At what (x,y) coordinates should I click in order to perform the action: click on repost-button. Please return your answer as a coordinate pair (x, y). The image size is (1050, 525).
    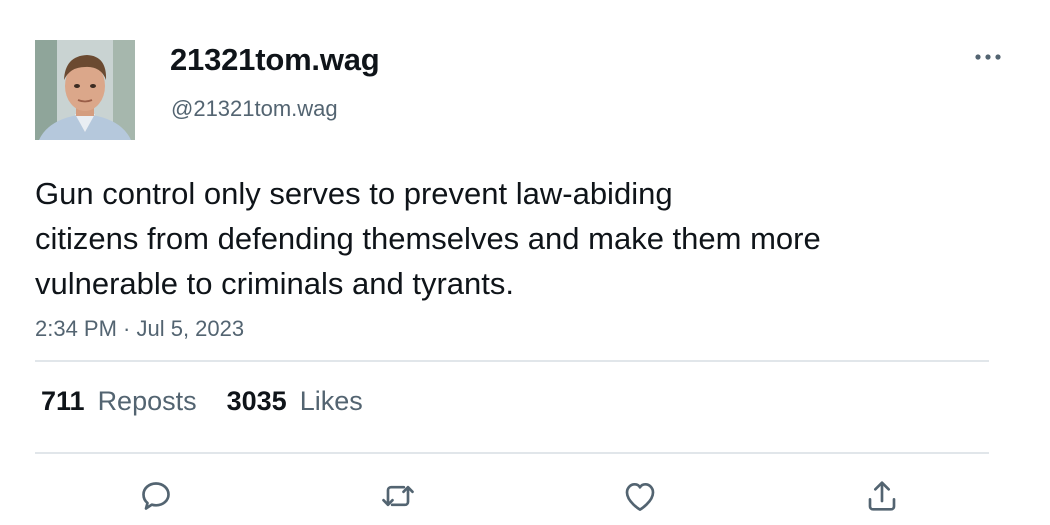
    Looking at the image, I should click on (398, 496).